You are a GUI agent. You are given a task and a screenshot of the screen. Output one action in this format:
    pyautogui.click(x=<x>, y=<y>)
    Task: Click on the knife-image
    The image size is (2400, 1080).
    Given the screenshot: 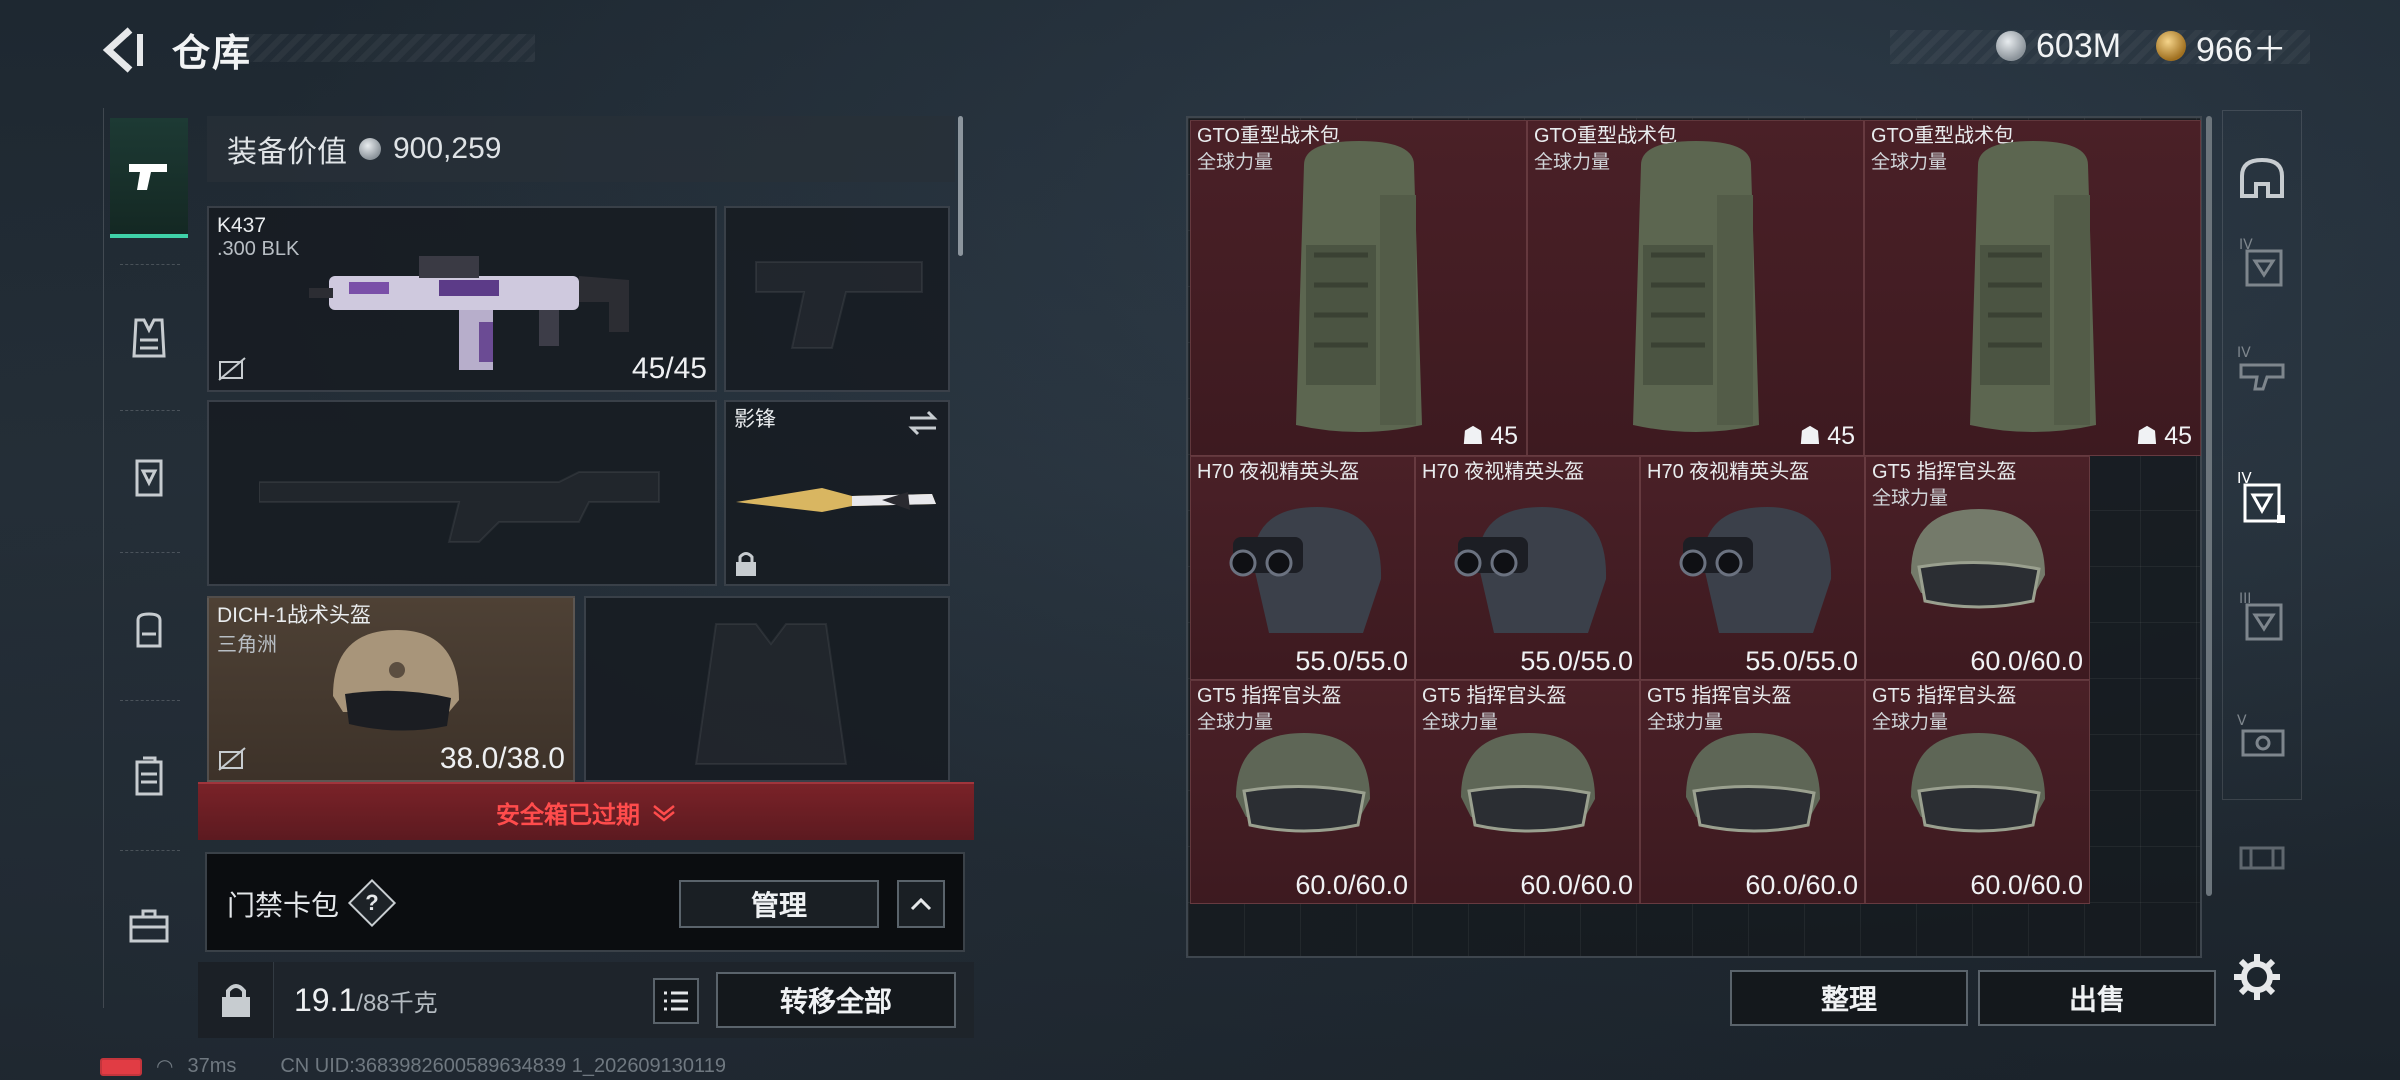 What is the action you would take?
    pyautogui.click(x=836, y=500)
    